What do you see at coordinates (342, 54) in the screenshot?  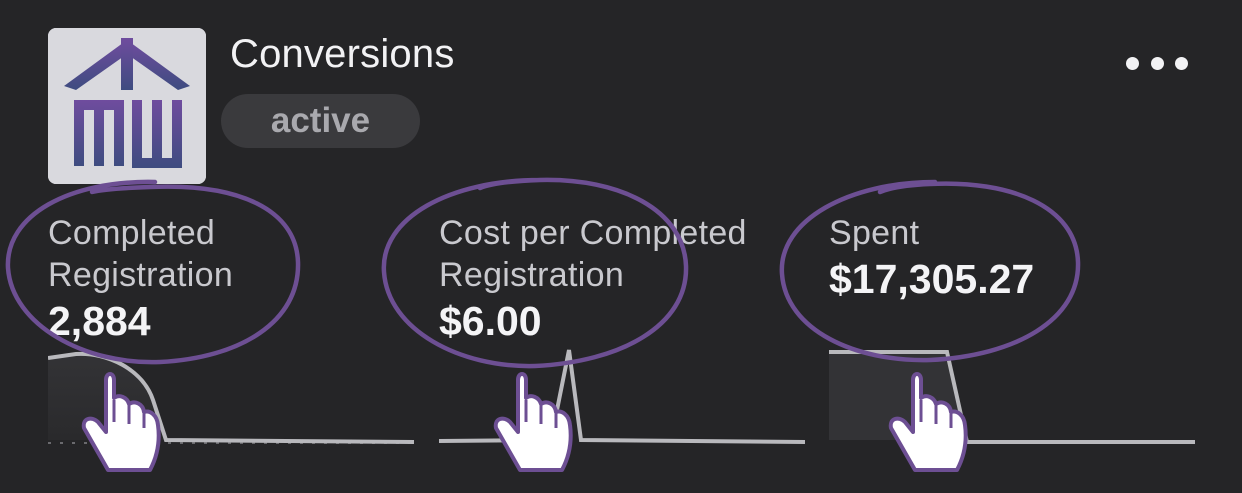 I see `page-title: Conversions` at bounding box center [342, 54].